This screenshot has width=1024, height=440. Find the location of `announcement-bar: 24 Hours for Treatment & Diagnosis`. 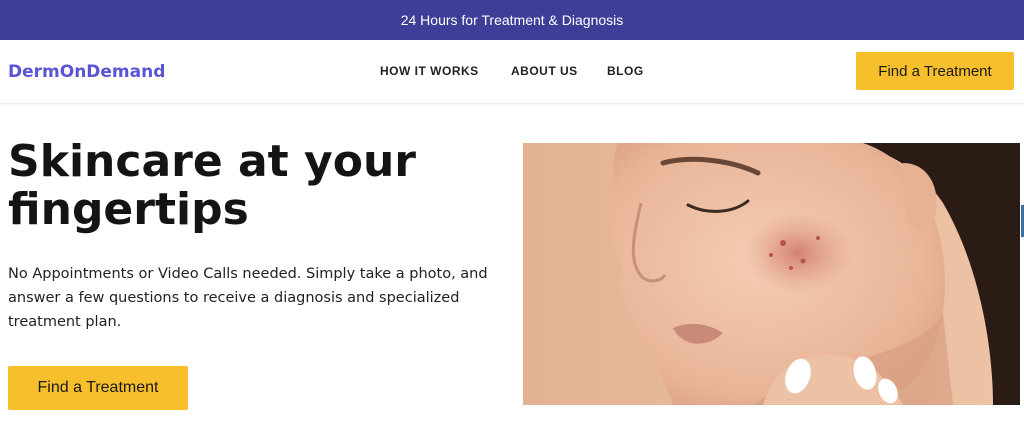

announcement-bar: 24 Hours for Treatment & Diagnosis is located at coordinates (512, 20).